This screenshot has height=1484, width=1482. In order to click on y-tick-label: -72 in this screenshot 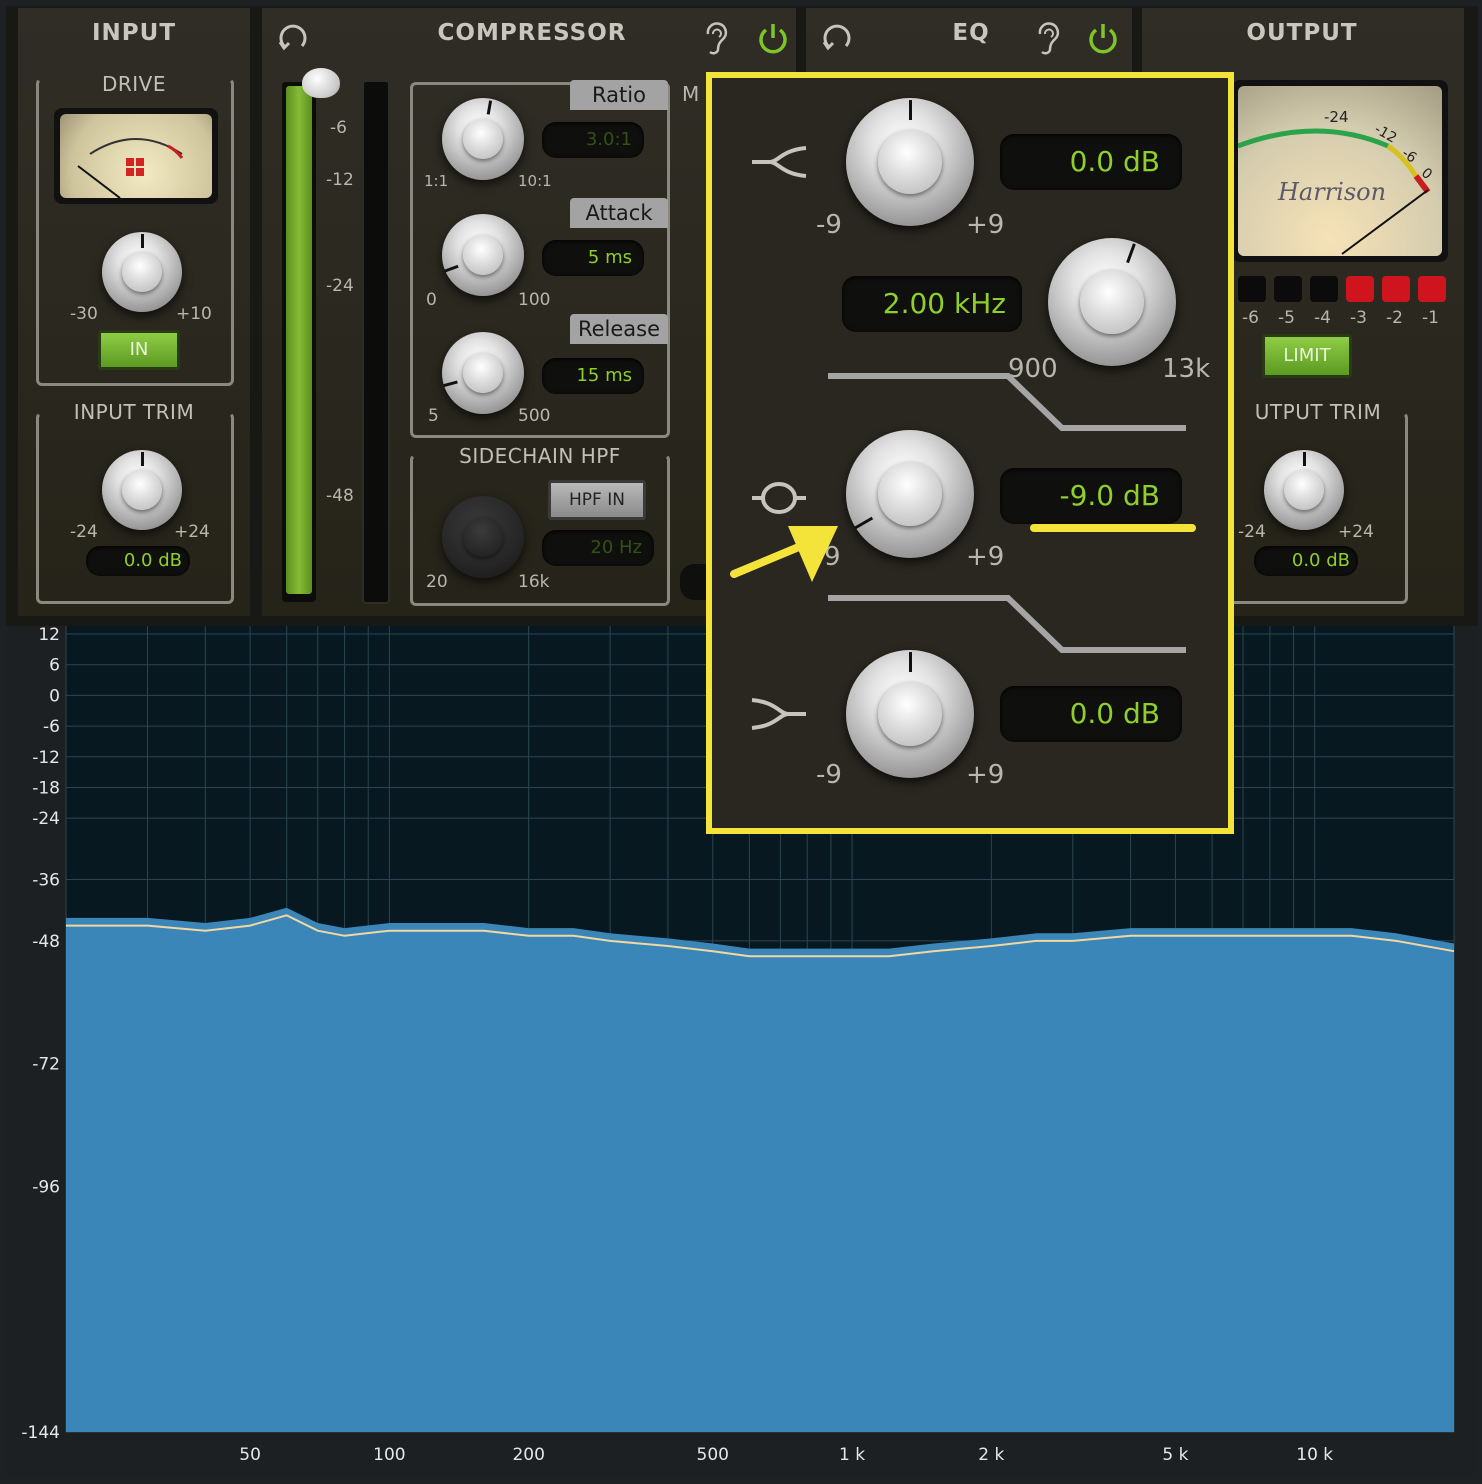, I will do `click(46, 1065)`.